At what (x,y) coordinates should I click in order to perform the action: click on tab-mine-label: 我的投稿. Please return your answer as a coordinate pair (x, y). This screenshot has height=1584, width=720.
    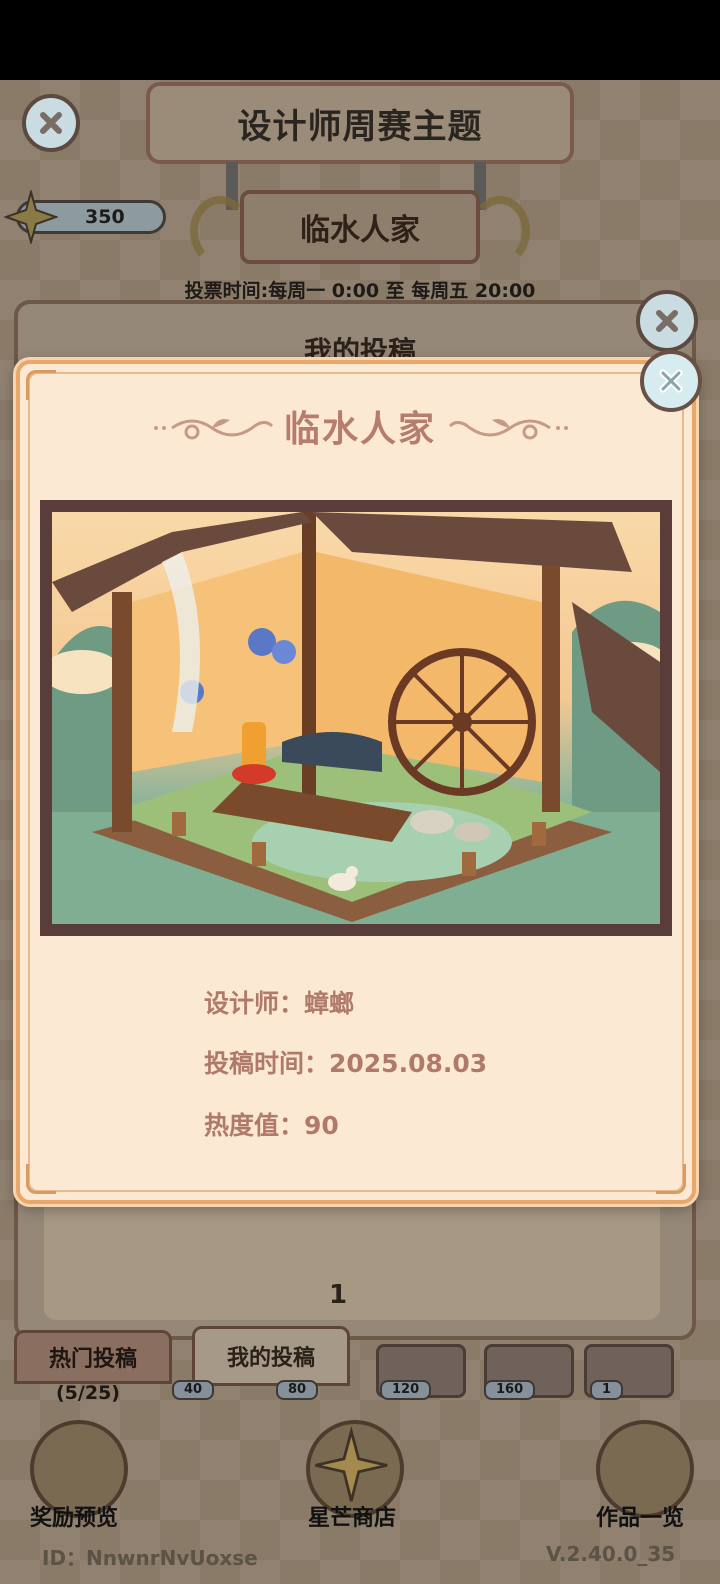
    Looking at the image, I should click on (270, 1358).